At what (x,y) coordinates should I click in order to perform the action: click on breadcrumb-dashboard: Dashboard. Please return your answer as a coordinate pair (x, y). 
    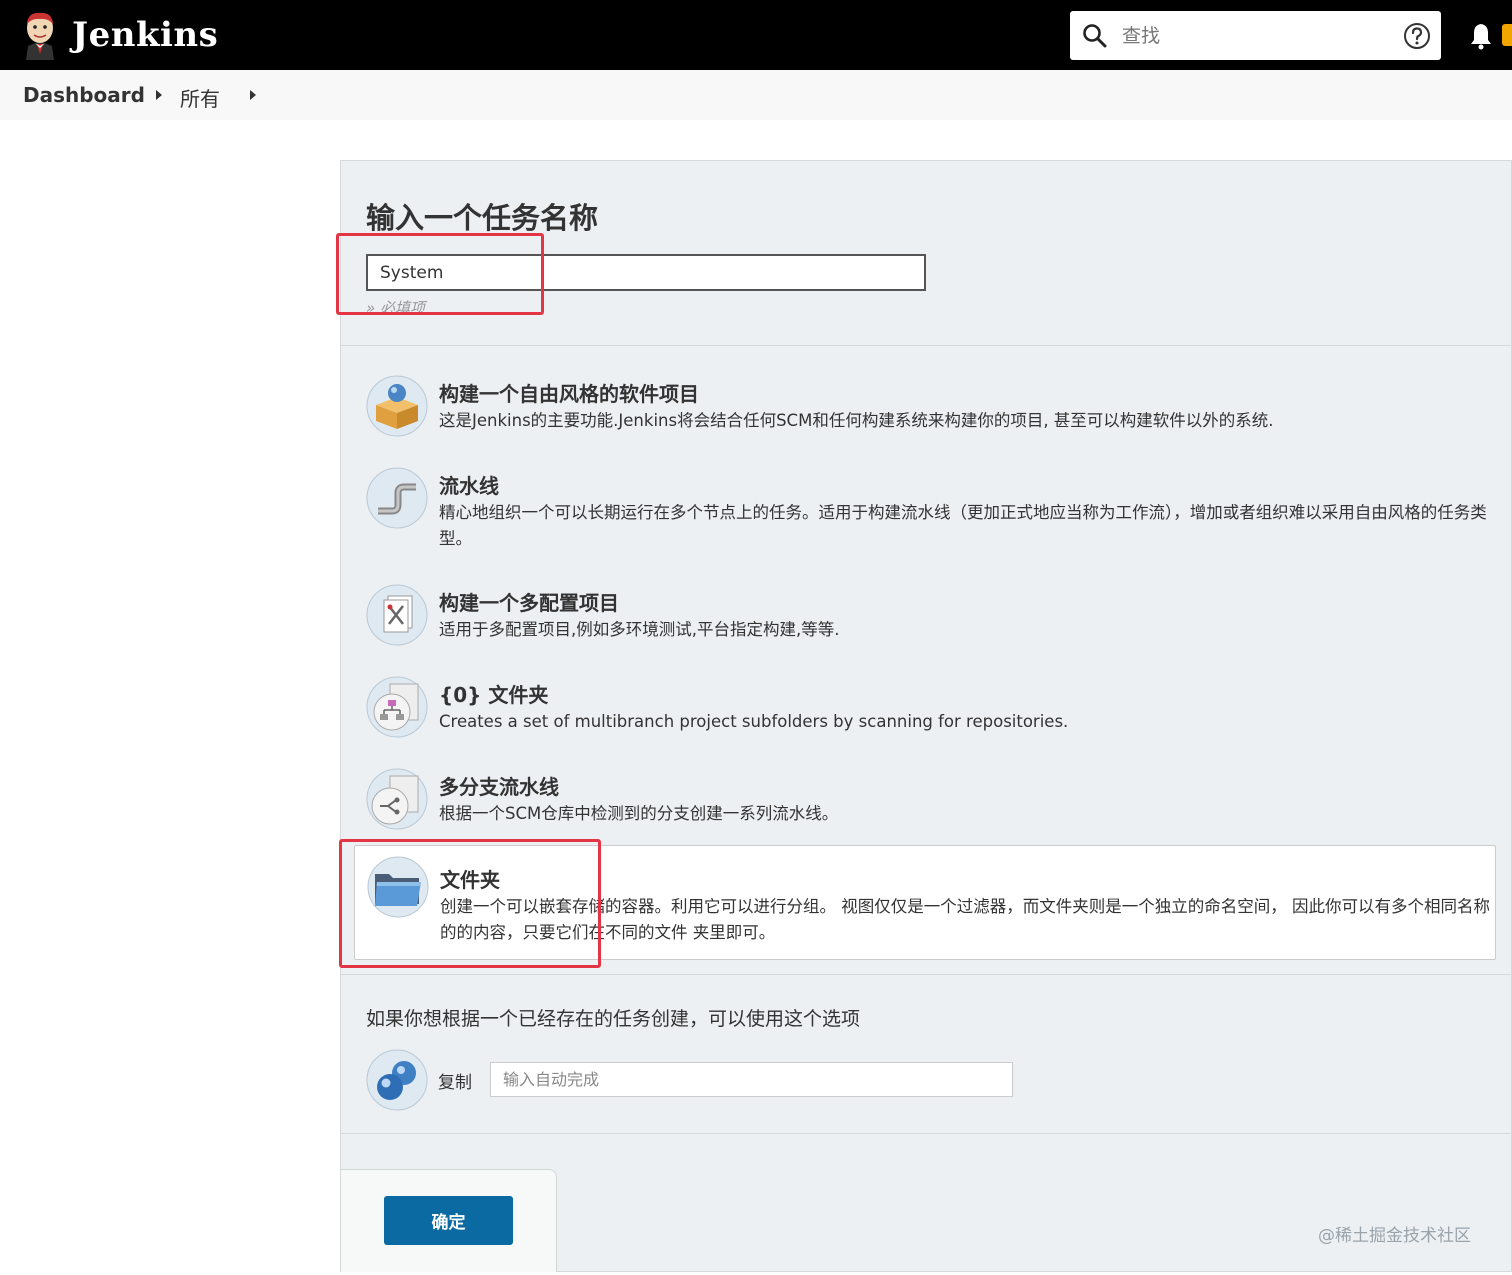
    Looking at the image, I should click on (84, 95).